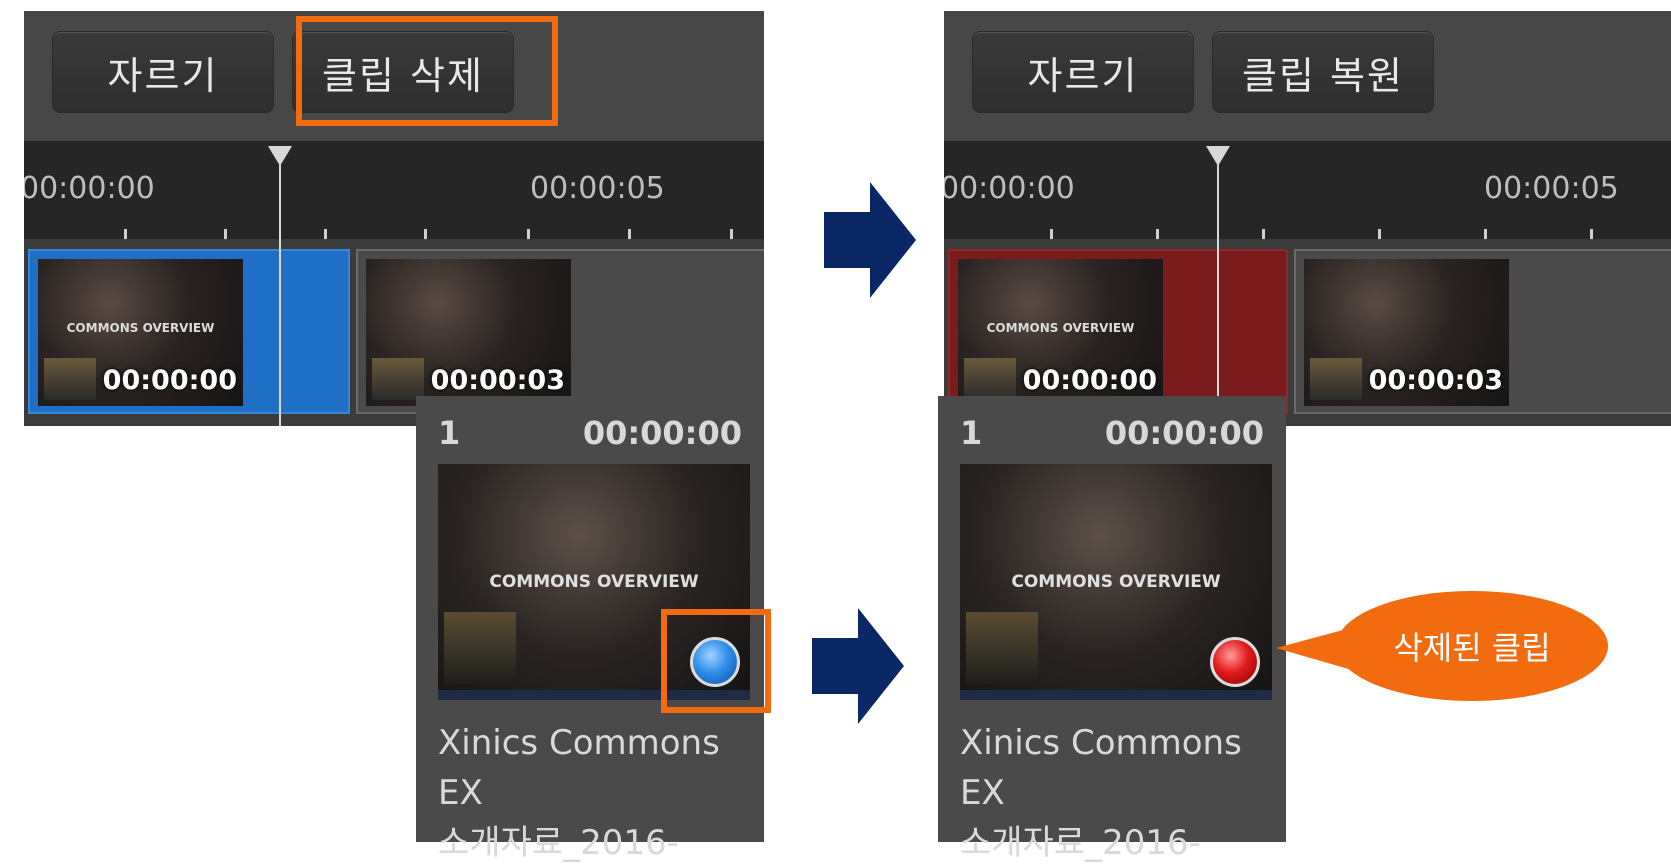 The height and width of the screenshot is (868, 1671). What do you see at coordinates (1472, 646) in the screenshot?
I see `deleted-clip-callout: 삭제된 클립` at bounding box center [1472, 646].